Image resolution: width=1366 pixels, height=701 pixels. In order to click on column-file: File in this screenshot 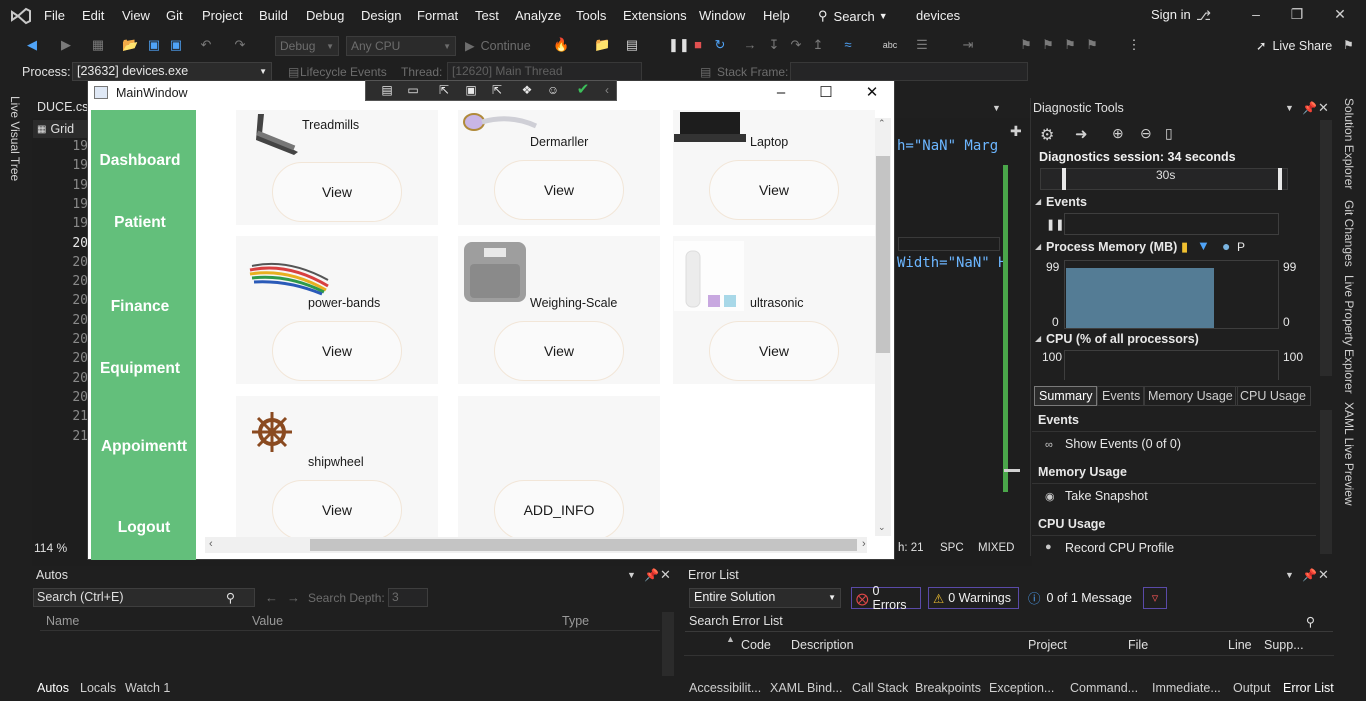, I will do `click(1138, 645)`.